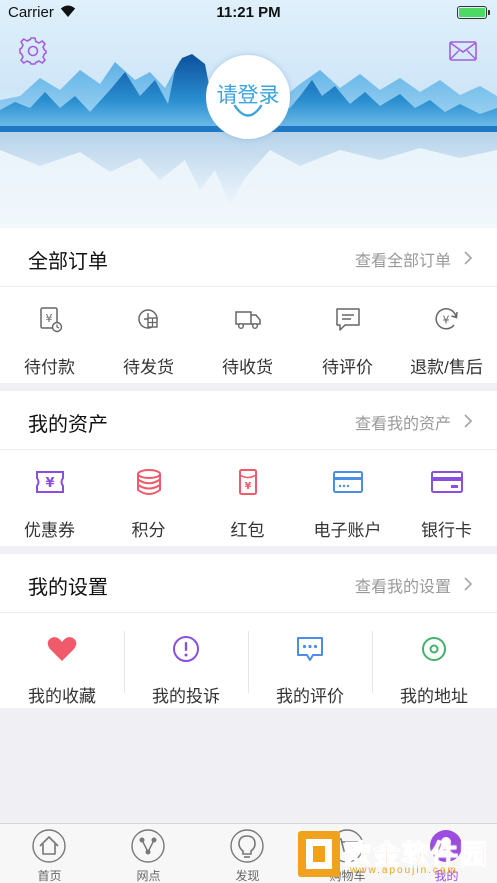 This screenshot has height=883, width=497. I want to click on setting-item-label: 我的投诉, so click(186, 696).